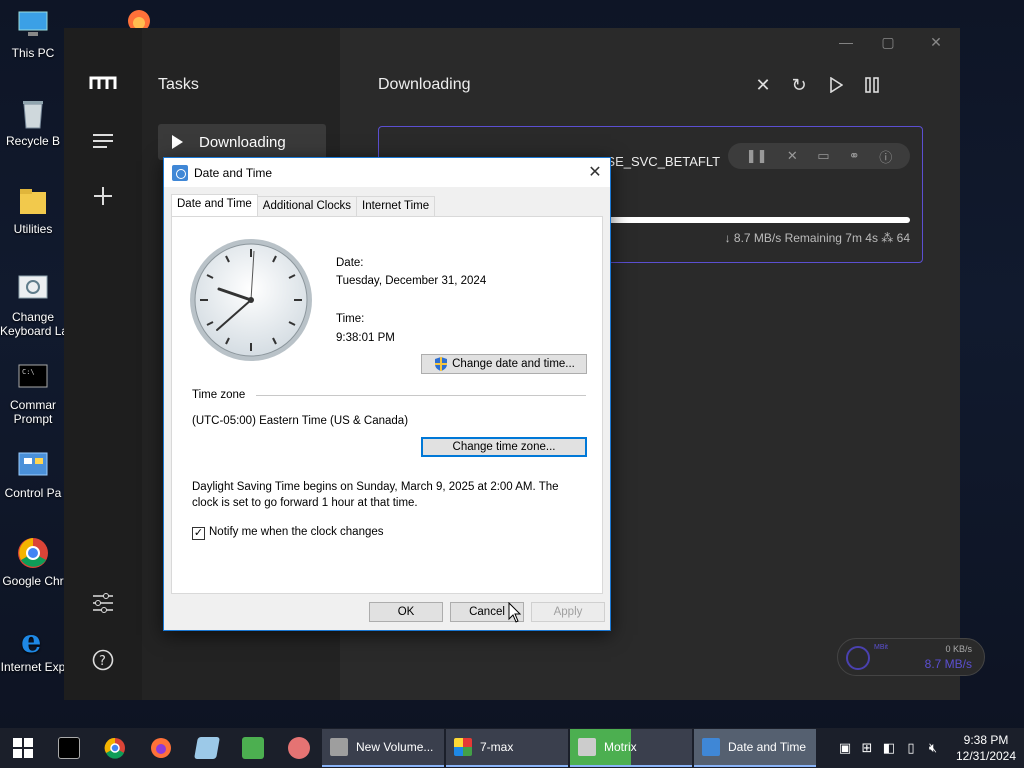 This screenshot has width=1024, height=768. I want to click on taskbar-task-motrix: Motrix, so click(631, 748).